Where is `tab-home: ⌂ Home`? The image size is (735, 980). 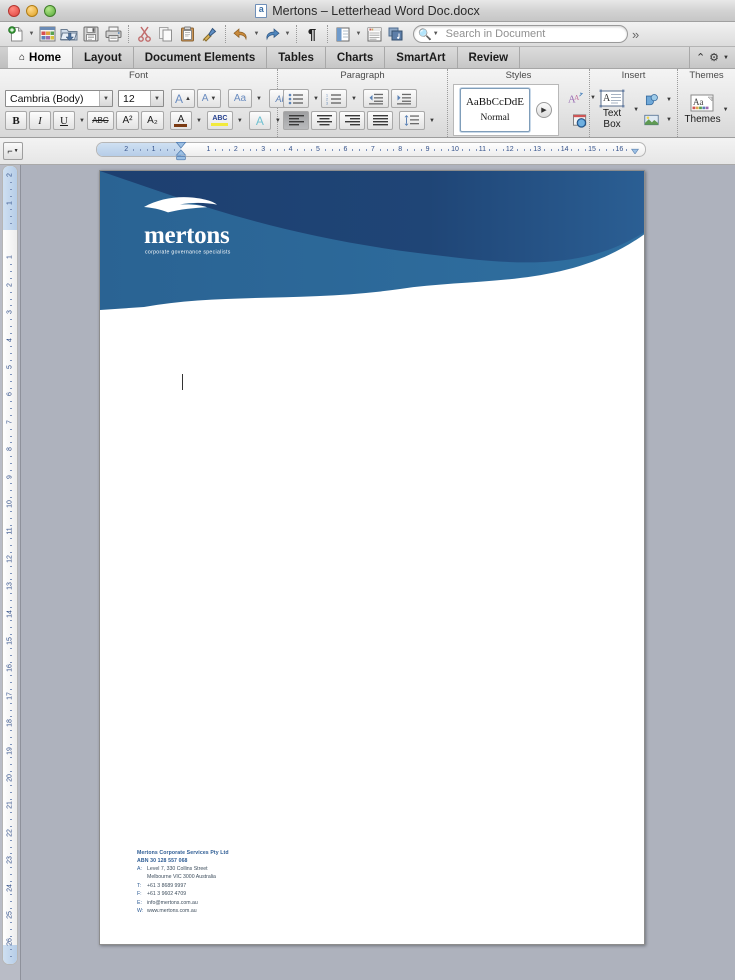
tab-home: ⌂ Home is located at coordinates (40, 57).